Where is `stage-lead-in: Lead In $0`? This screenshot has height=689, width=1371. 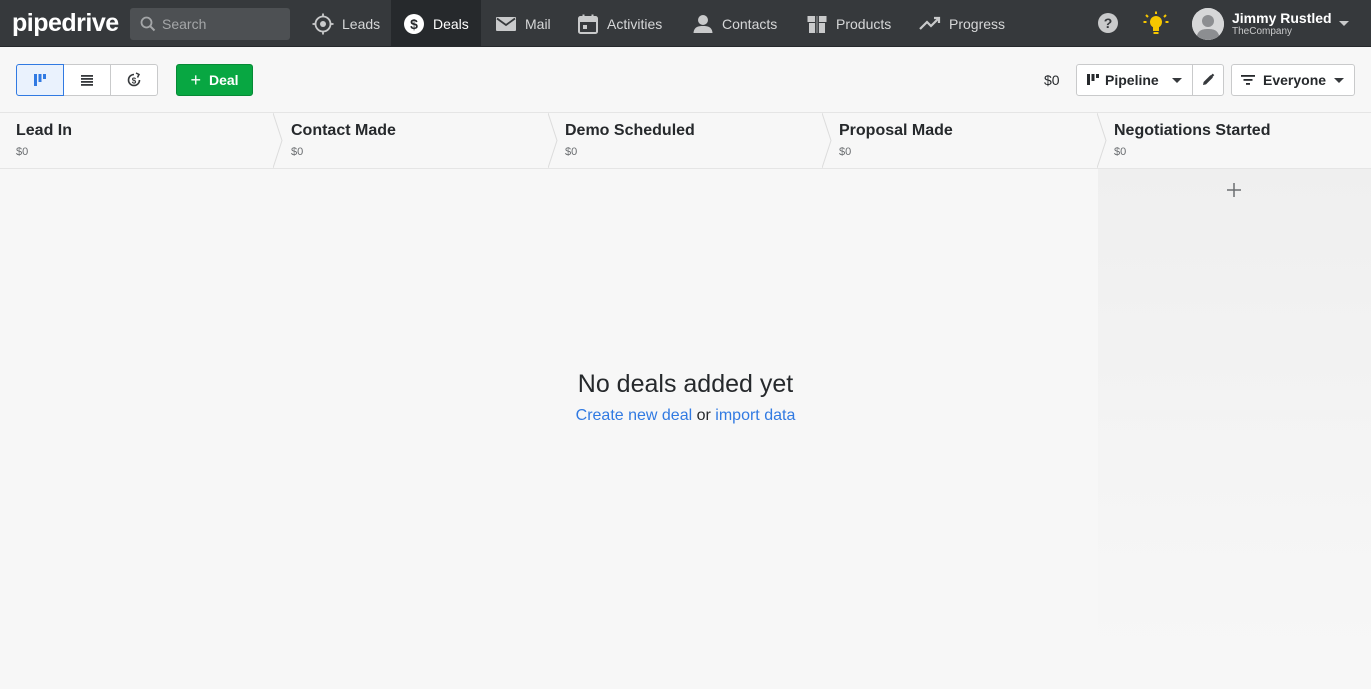
stage-lead-in: Lead In $0 is located at coordinates (137, 140).